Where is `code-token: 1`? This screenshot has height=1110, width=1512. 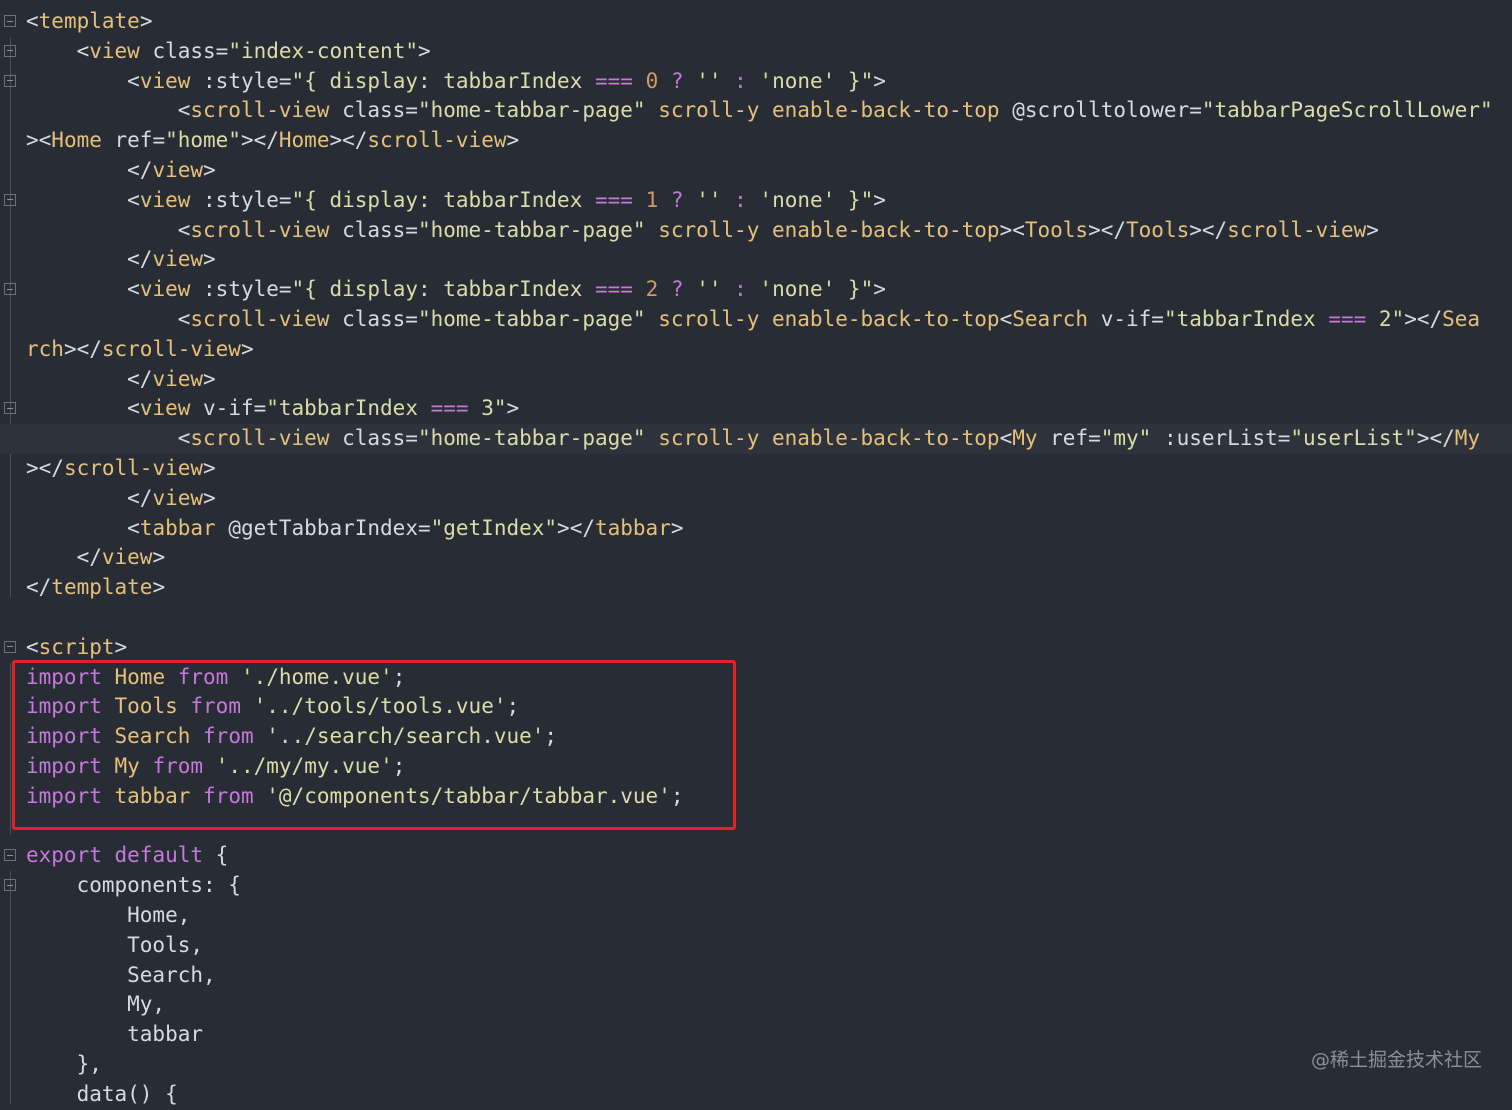 code-token: 1 is located at coordinates (652, 199).